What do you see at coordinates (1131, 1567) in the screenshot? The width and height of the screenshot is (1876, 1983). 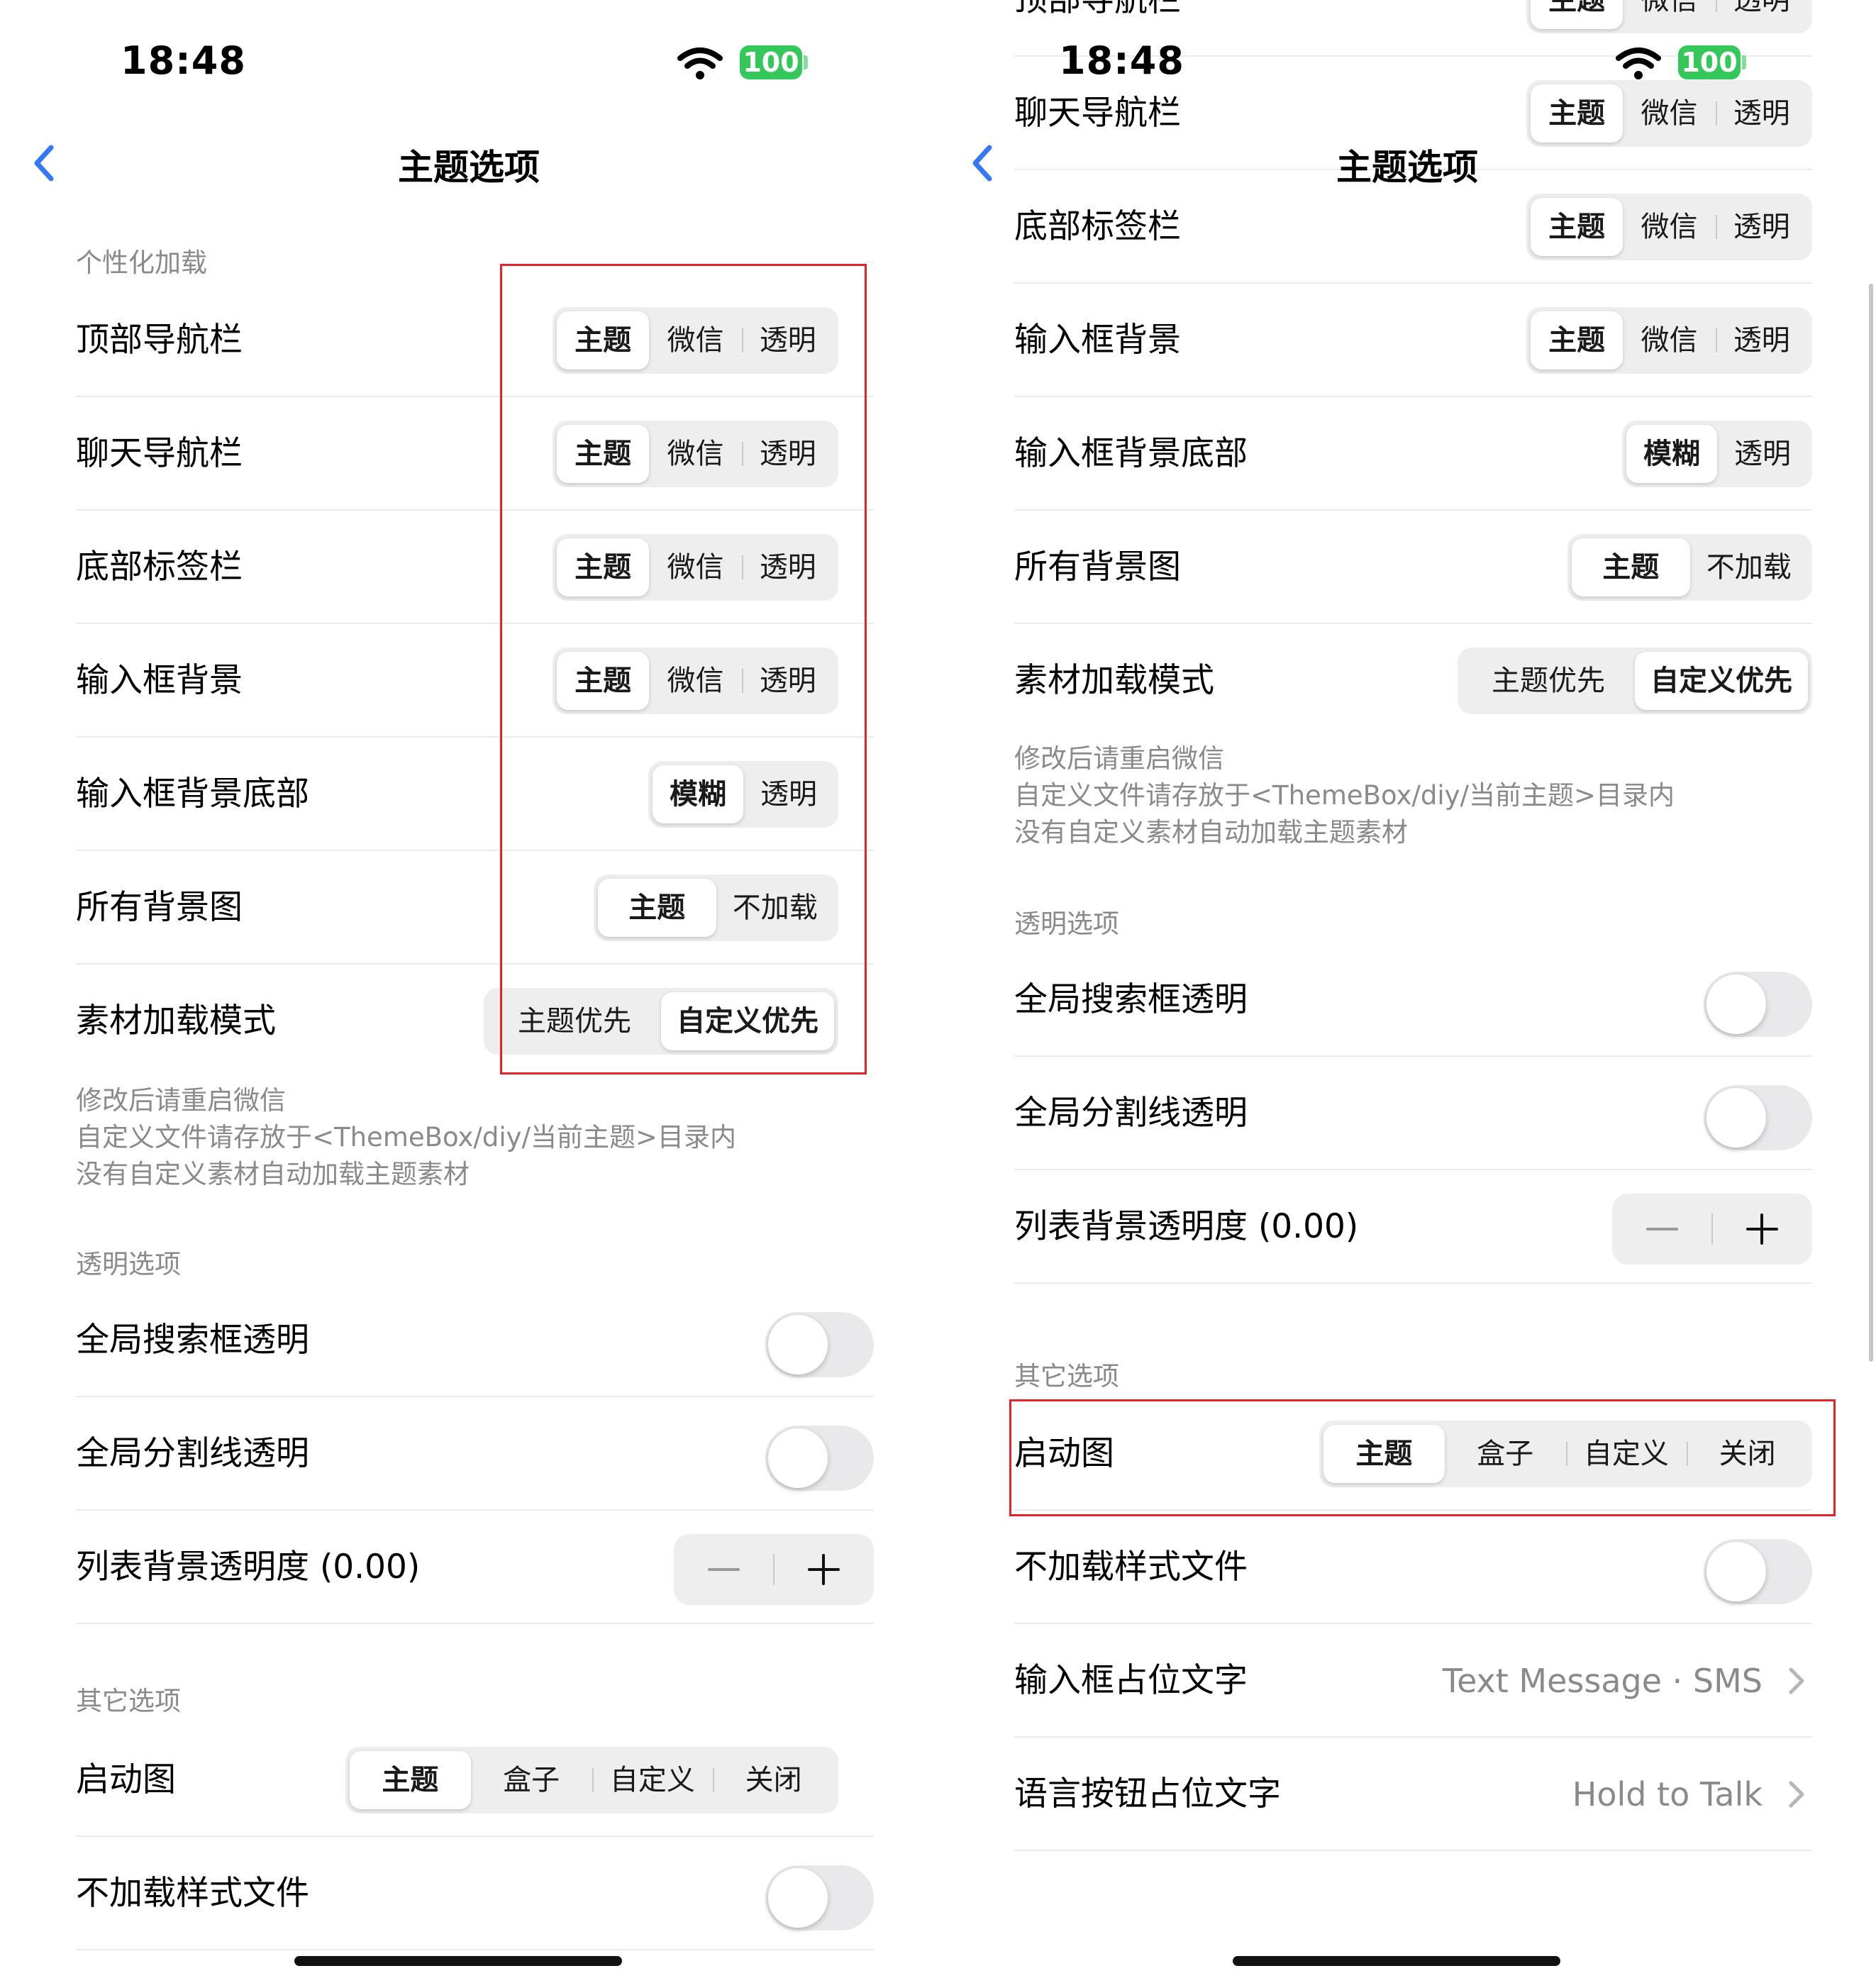 I see `row-label: 不加载样式文件` at bounding box center [1131, 1567].